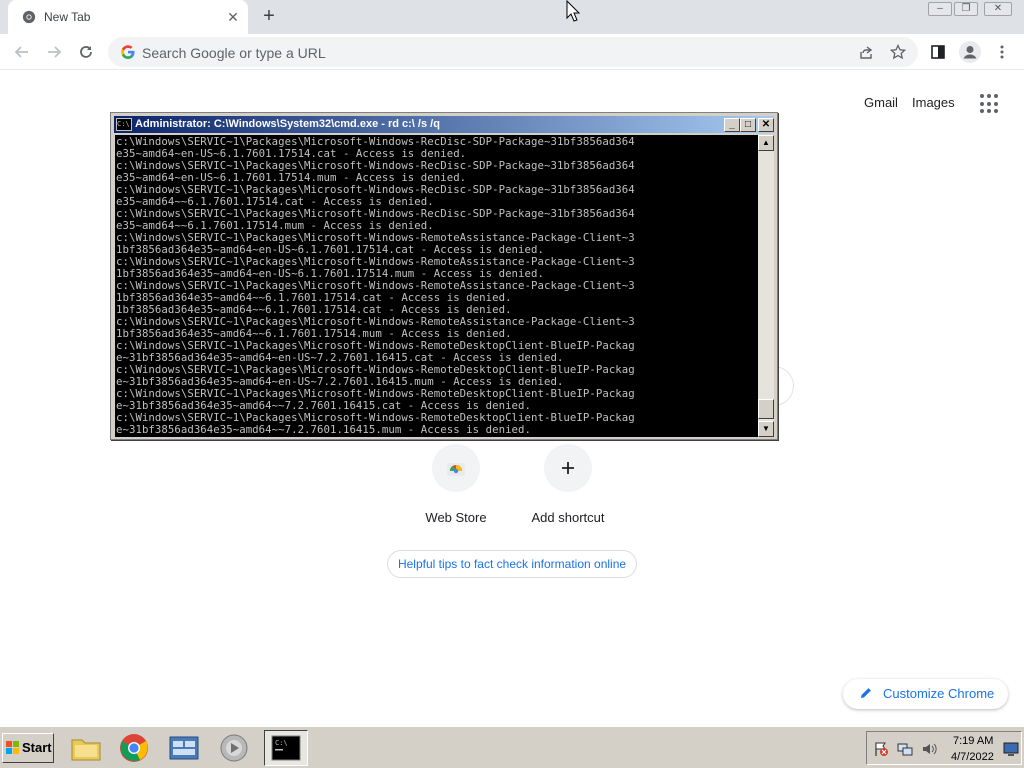 The width and height of the screenshot is (1024, 768). I want to click on tab-strip: New Tab ✕ + – ❐ ✕, so click(512, 17).